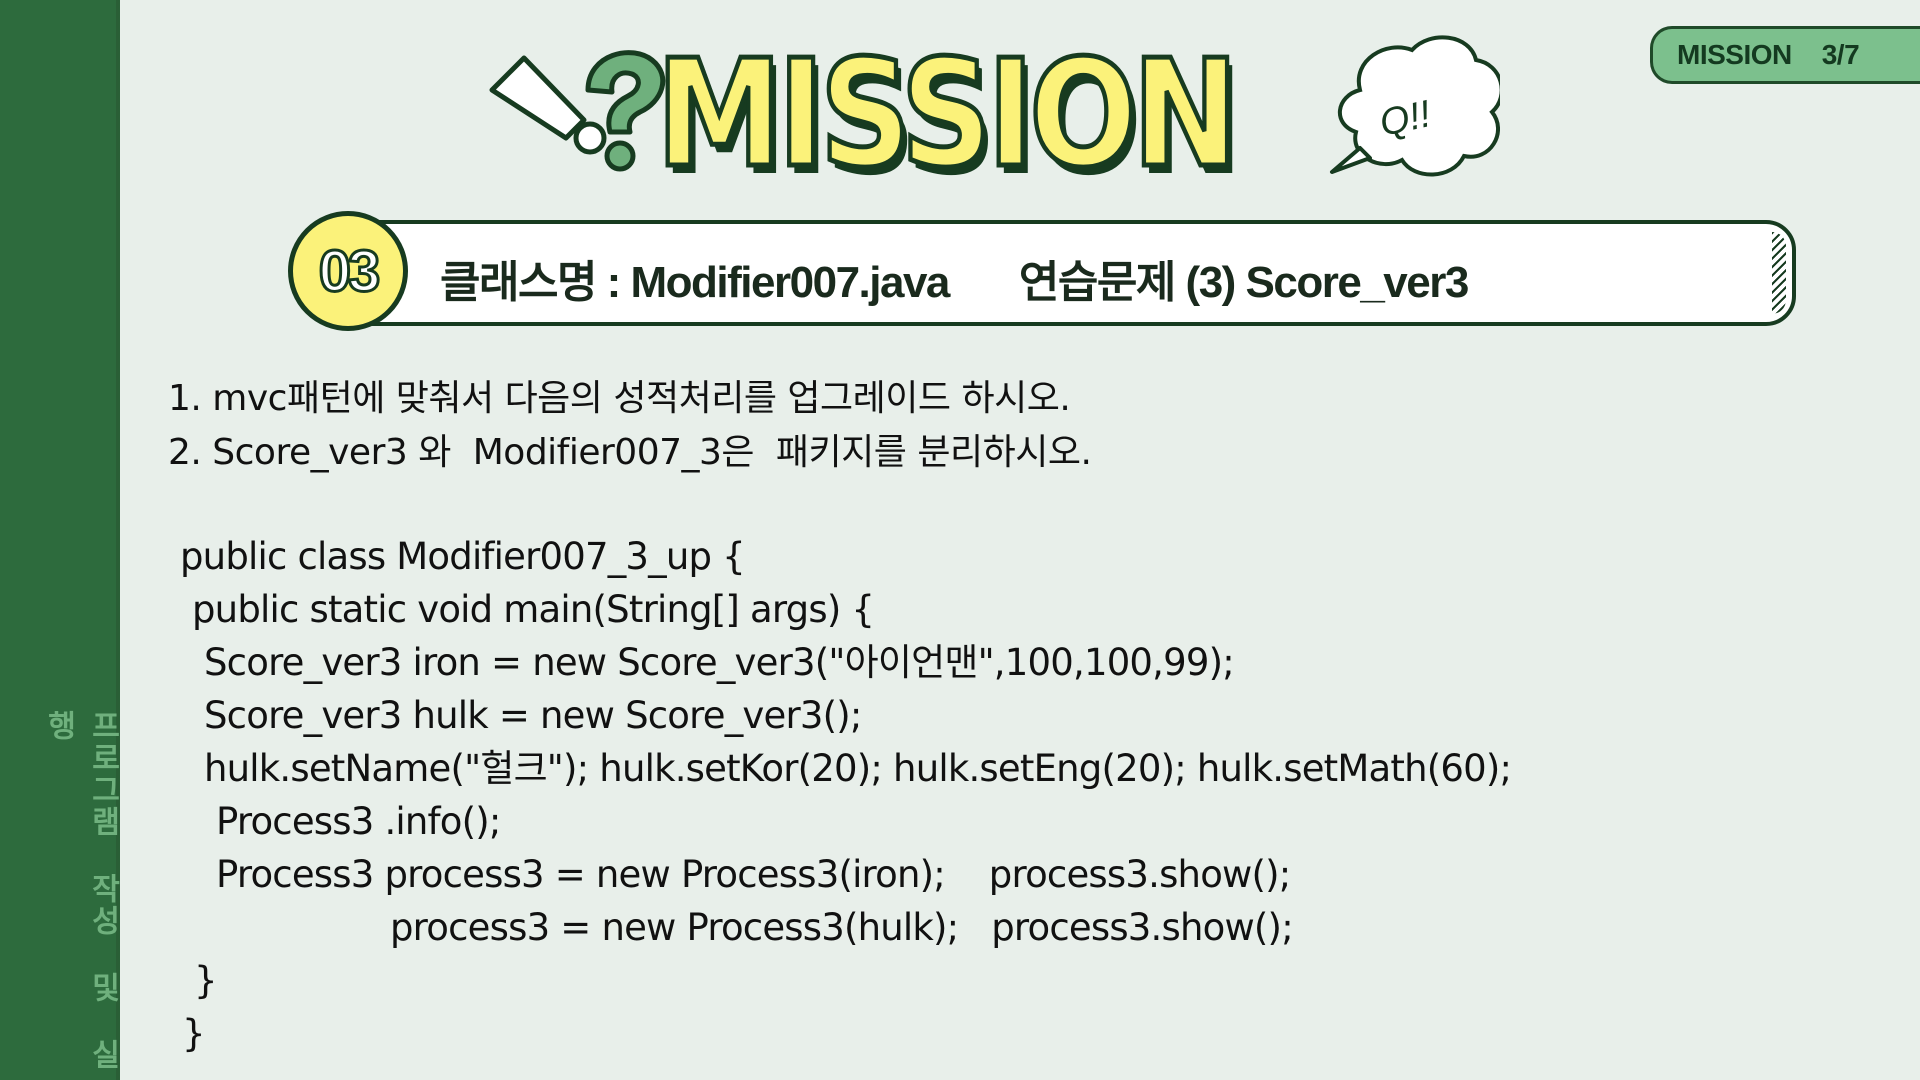 The image size is (1920, 1080). I want to click on mission-title: MISSION, so click(947, 114).